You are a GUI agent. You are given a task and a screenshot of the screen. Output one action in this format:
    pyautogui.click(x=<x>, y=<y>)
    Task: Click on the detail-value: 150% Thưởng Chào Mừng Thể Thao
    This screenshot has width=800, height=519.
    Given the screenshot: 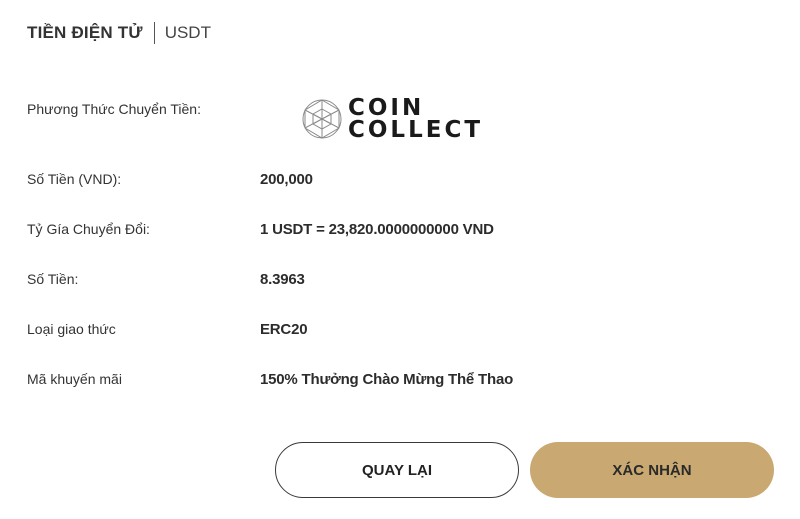 What is the action you would take?
    pyautogui.click(x=387, y=379)
    